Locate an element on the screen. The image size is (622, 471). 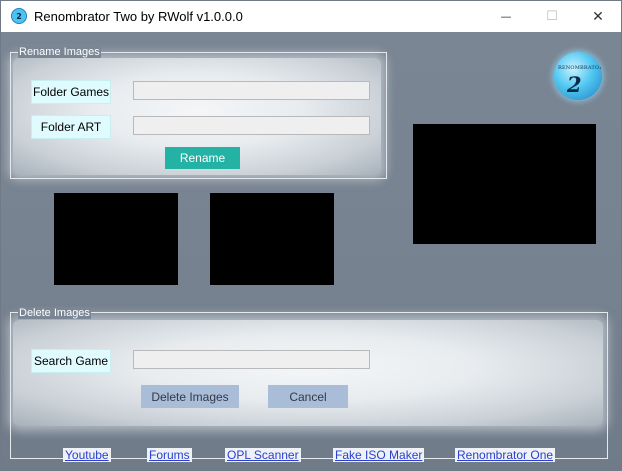
forums-link: Forums is located at coordinates (169, 455).